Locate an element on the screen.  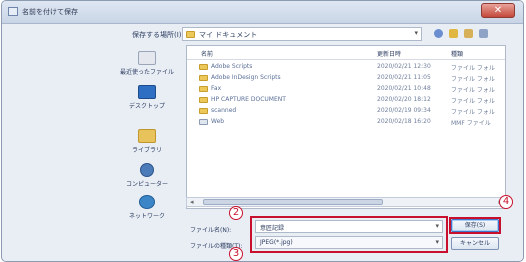
file-name: Adobe InDesign Scripts is located at coordinates (246, 77).